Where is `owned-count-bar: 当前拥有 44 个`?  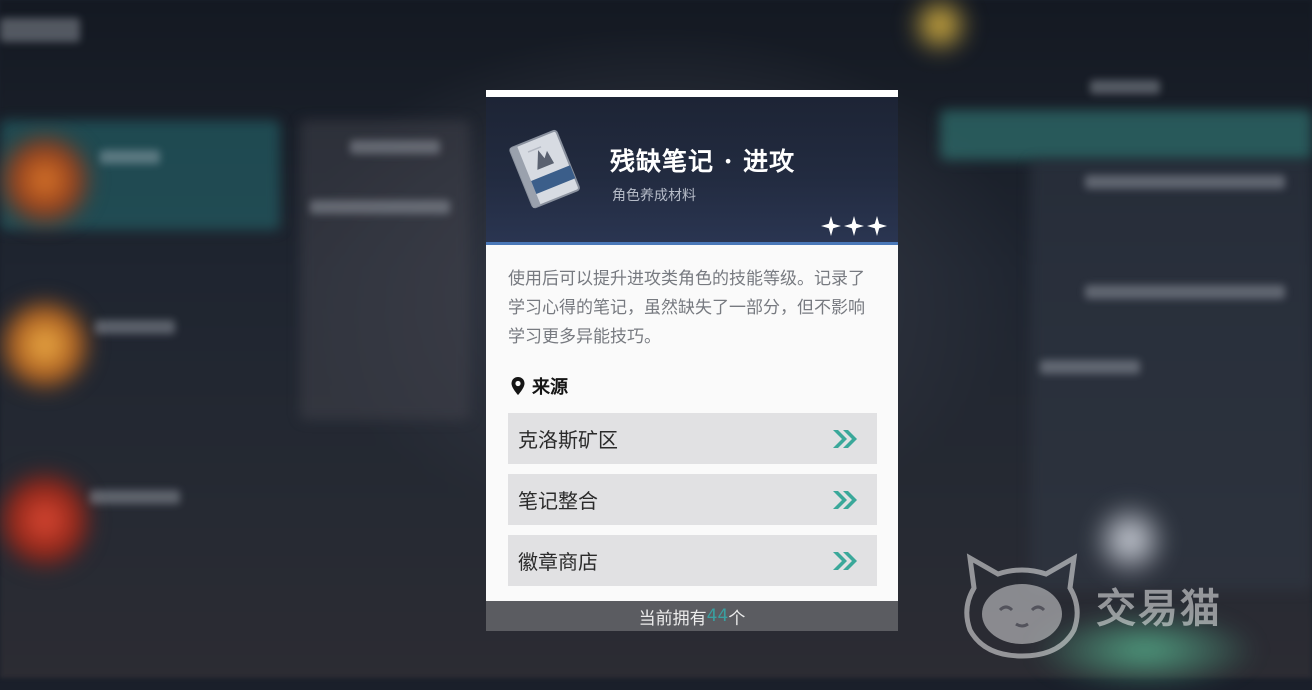
owned-count-bar: 当前拥有 44 个 is located at coordinates (692, 616).